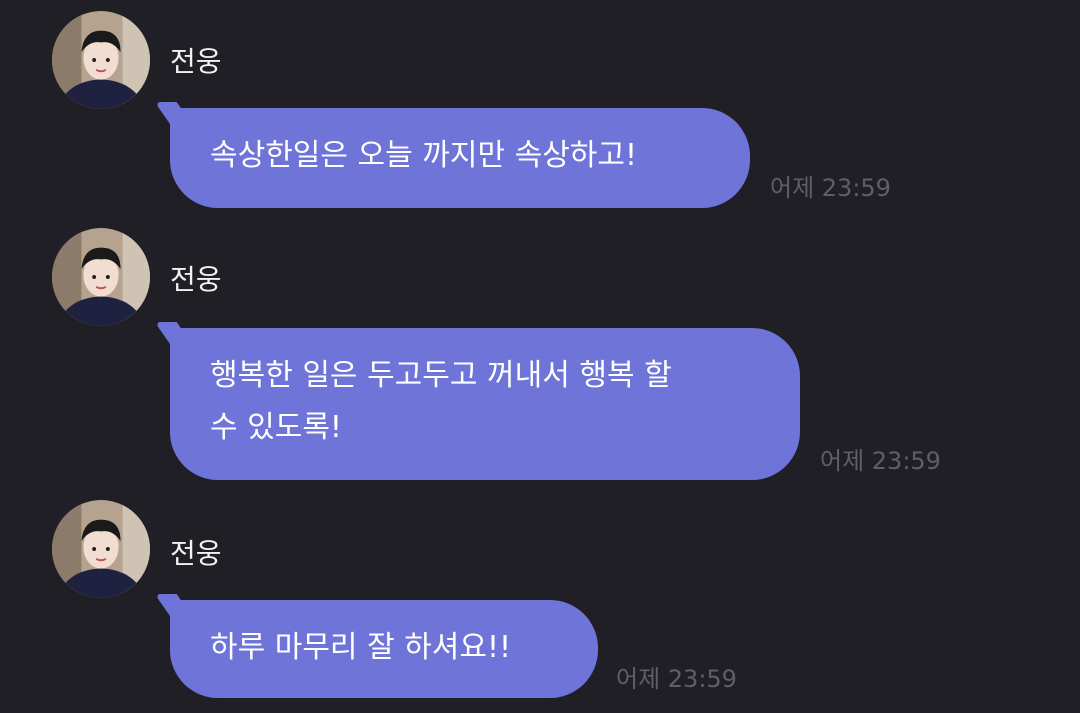 This screenshot has height=713, width=1080. Describe the element at coordinates (441, 375) in the screenshot. I see `message-text-line: 행복한 일은 두고두고 꺼내서 행복 할` at that location.